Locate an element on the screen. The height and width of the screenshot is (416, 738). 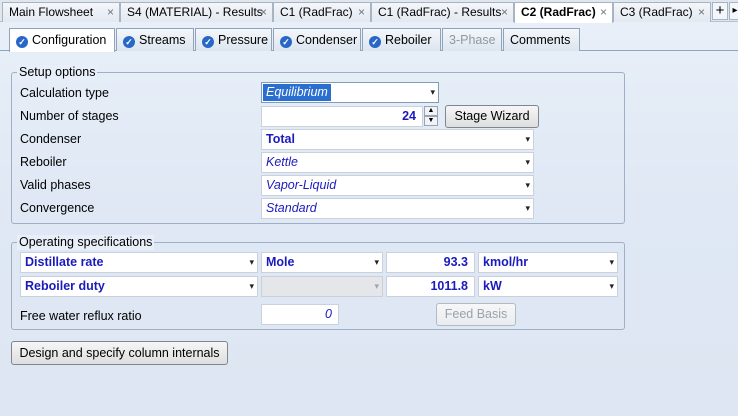
valid-phases-label: Valid phases is located at coordinates (55, 185).